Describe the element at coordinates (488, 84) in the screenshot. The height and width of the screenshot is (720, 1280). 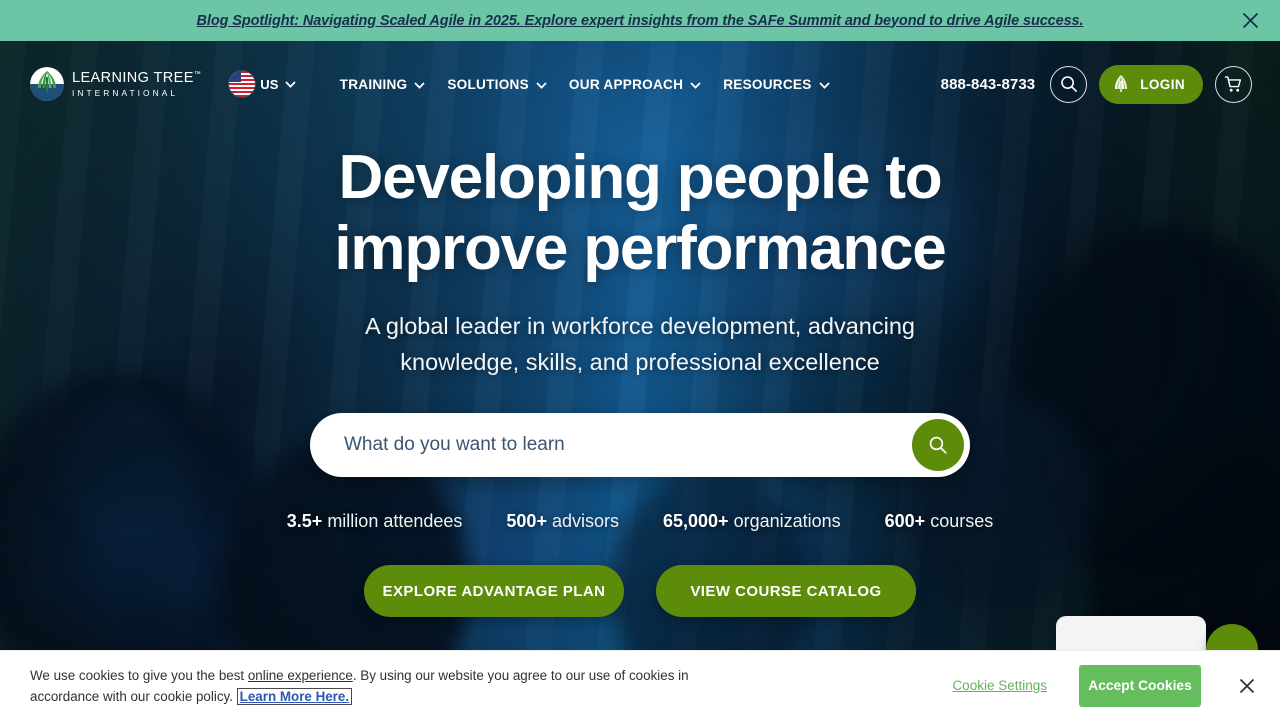
I see `nav-item-label: SOLUTIONS` at that location.